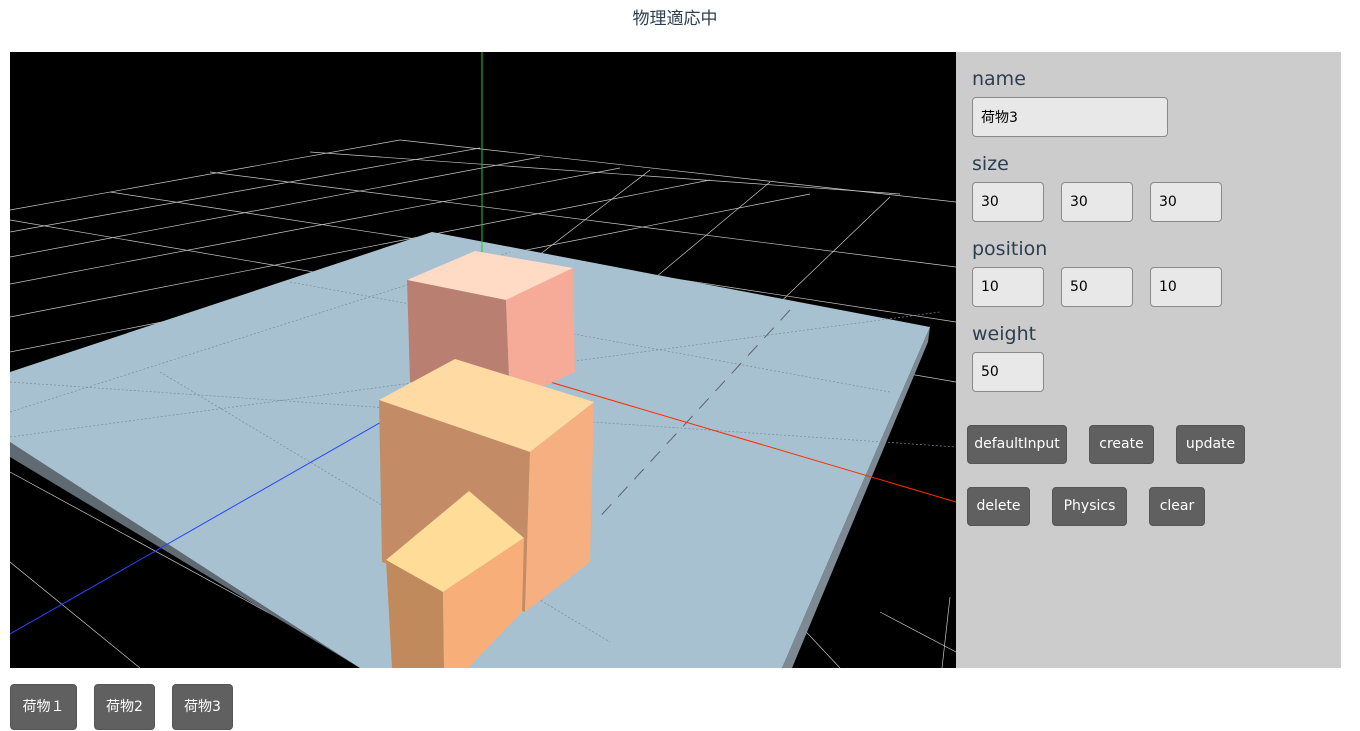 This screenshot has height=731, width=1360. Describe the element at coordinates (43, 707) in the screenshot. I see `item-button-1: 荷物１` at that location.